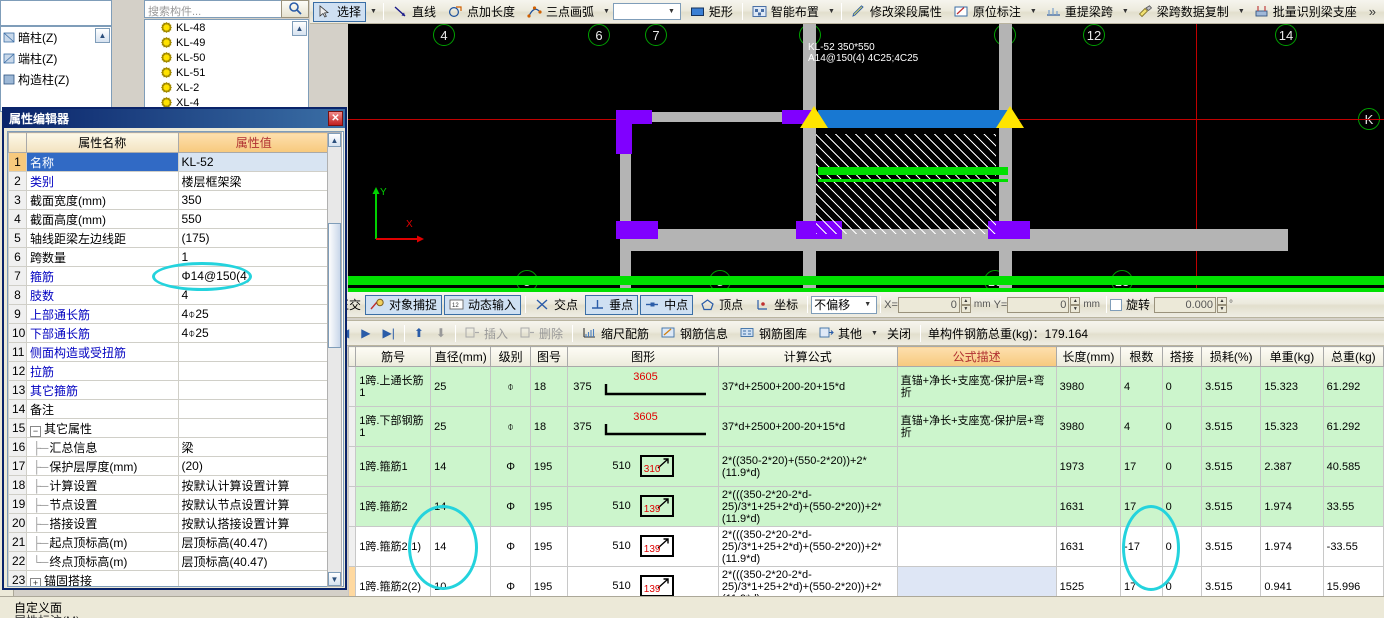 The height and width of the screenshot is (618, 1384). Describe the element at coordinates (393, 426) in the screenshot. I see `cell-rebar-no: 1跨.下部钢筋1` at that location.